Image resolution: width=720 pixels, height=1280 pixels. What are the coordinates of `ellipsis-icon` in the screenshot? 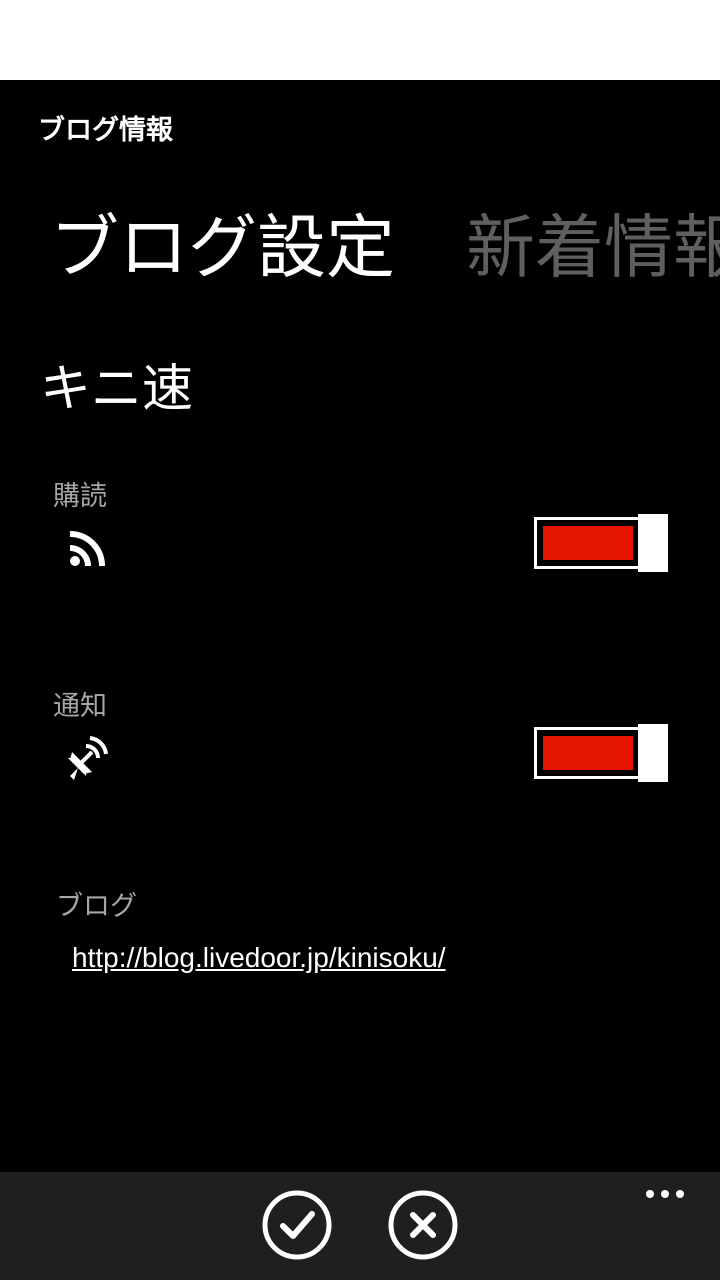 It's located at (665, 1194).